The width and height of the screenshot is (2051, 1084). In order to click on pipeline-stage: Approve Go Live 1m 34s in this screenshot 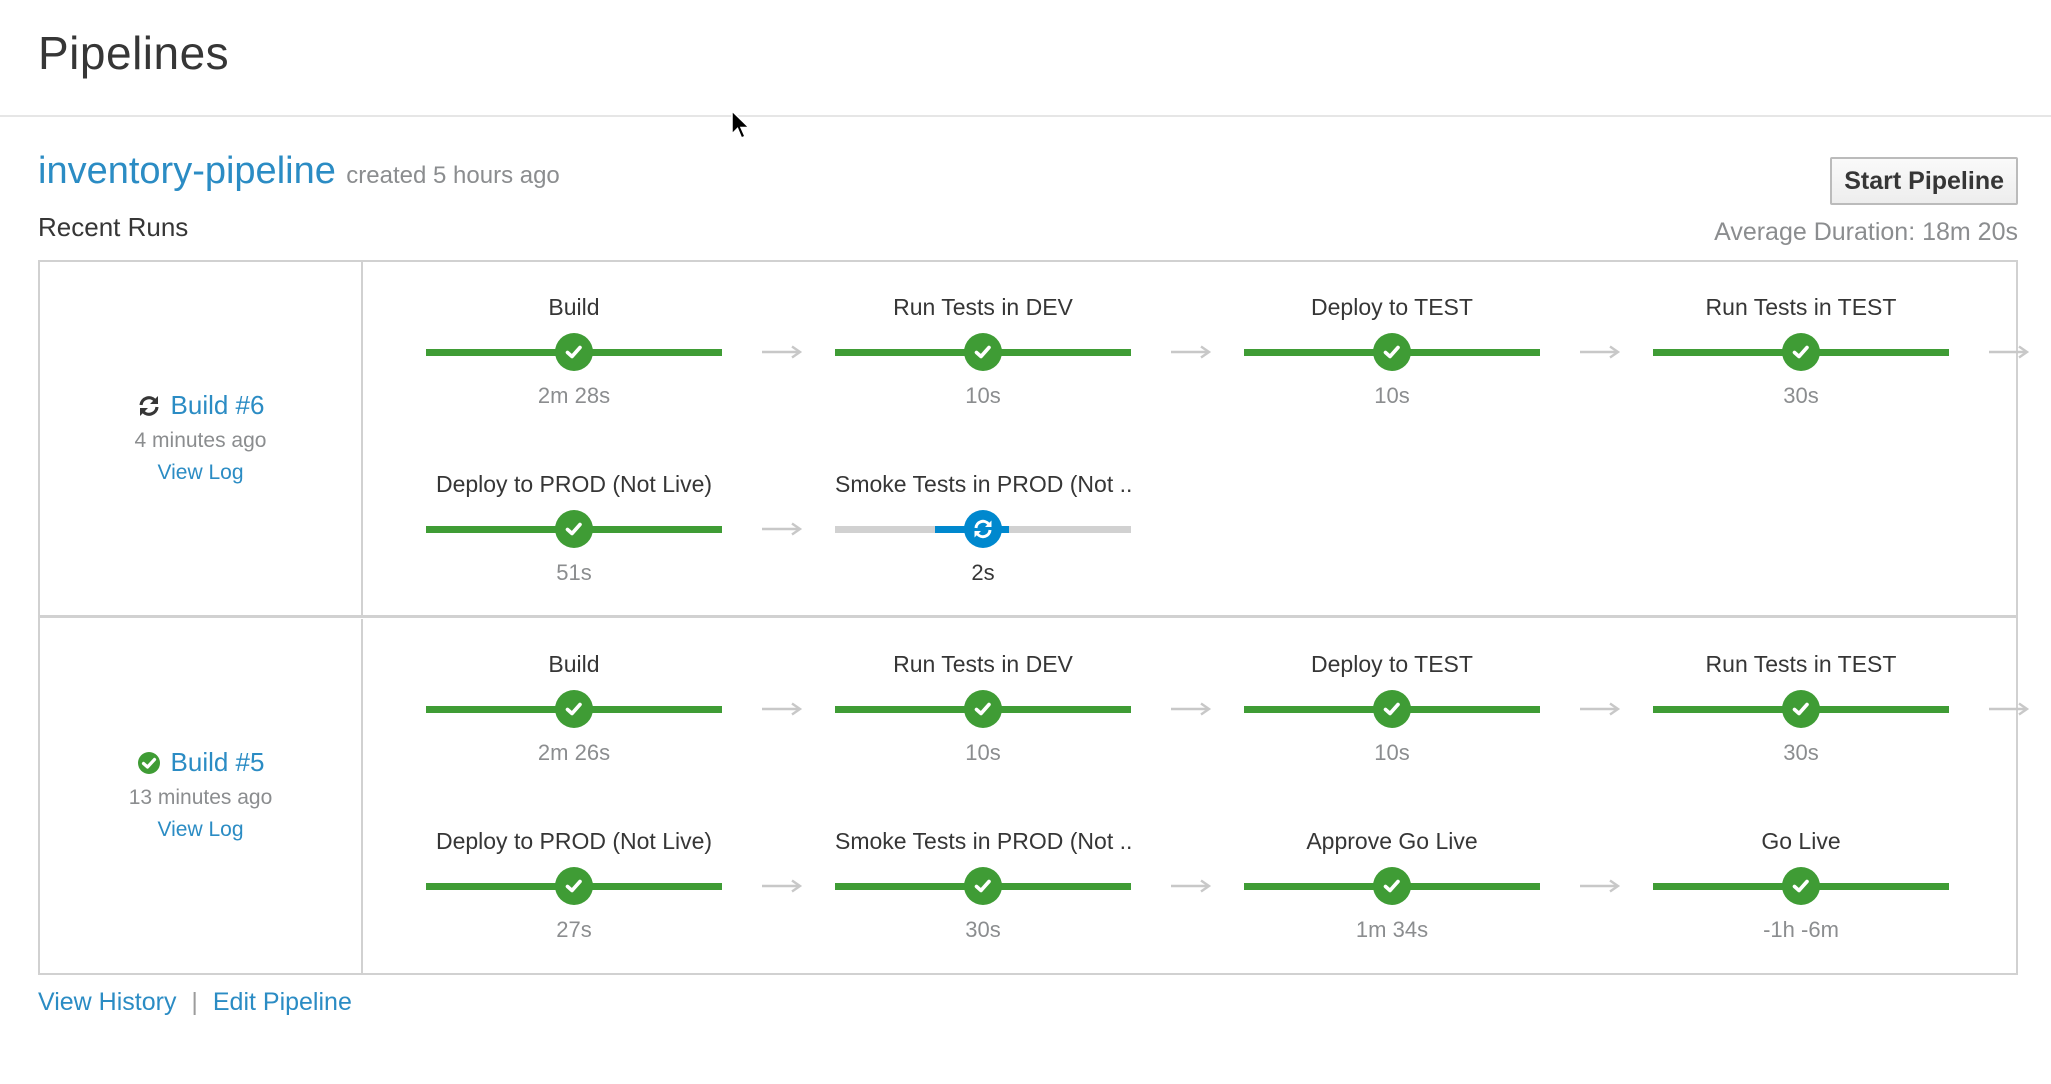, I will do `click(1392, 884)`.